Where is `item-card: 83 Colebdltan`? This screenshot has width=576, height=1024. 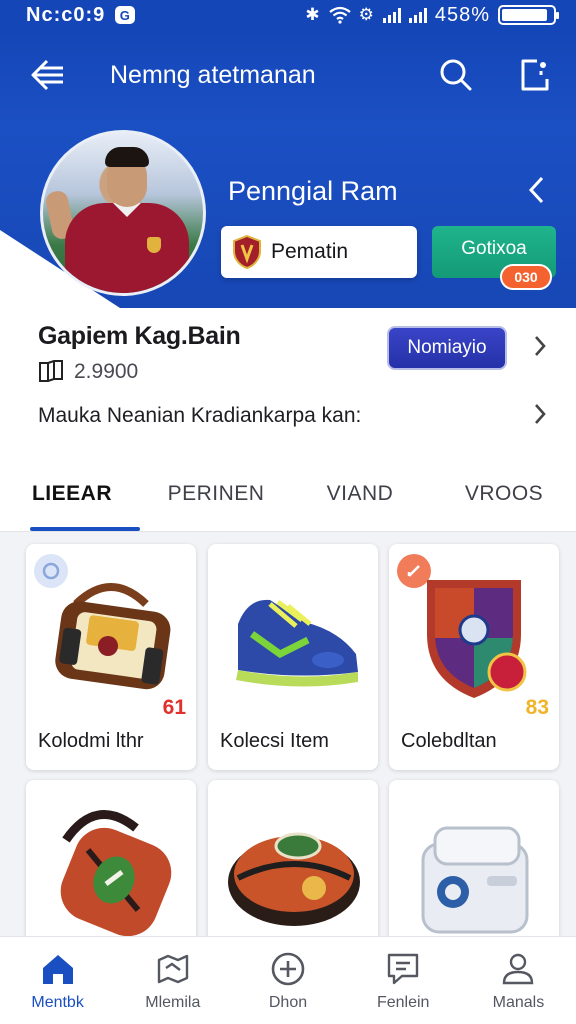 item-card: 83 Colebdltan is located at coordinates (474, 657).